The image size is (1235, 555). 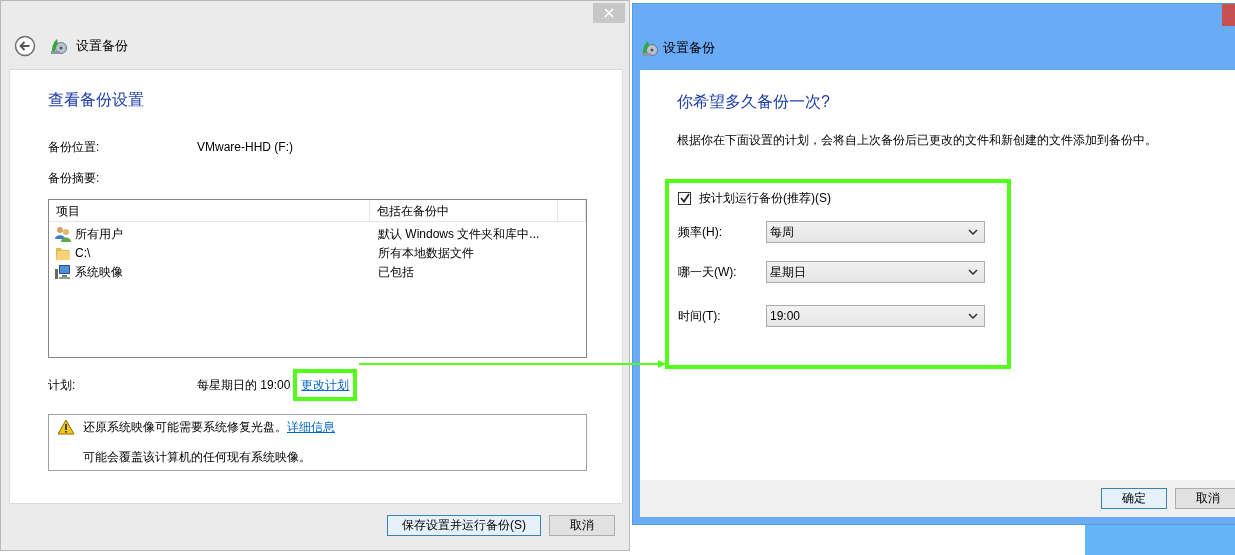 I want to click on table-cell-text: C:\, so click(x=83, y=253).